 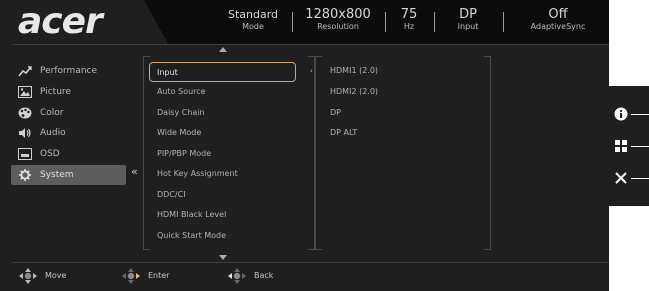 What do you see at coordinates (25, 92) in the screenshot?
I see `picture-icon` at bounding box center [25, 92].